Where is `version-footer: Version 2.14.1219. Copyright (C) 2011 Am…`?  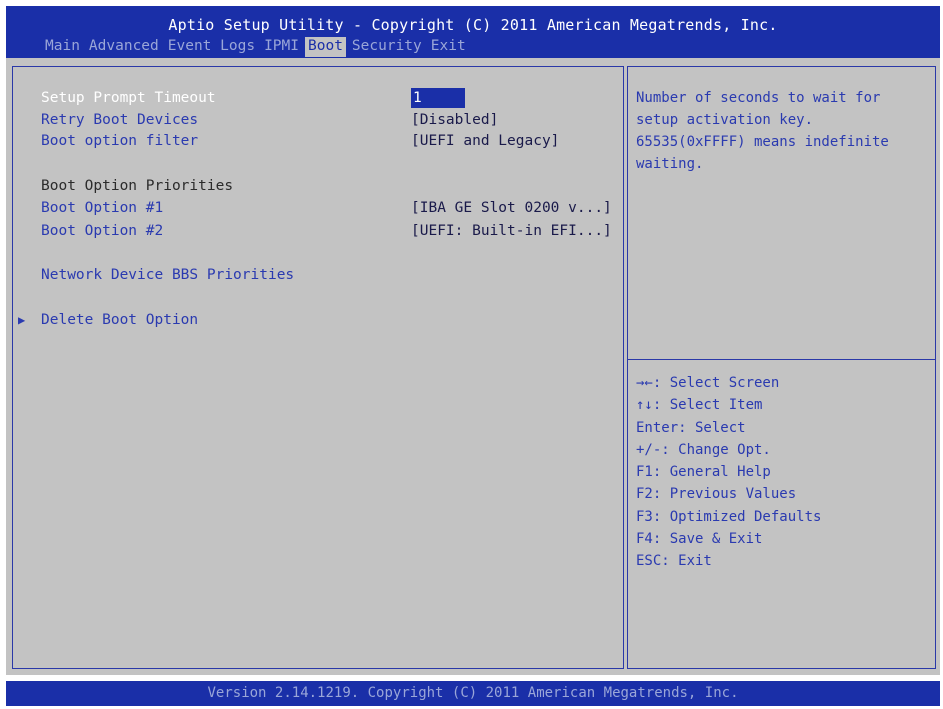 version-footer: Version 2.14.1219. Copyright (C) 2011 Am… is located at coordinates (473, 693).